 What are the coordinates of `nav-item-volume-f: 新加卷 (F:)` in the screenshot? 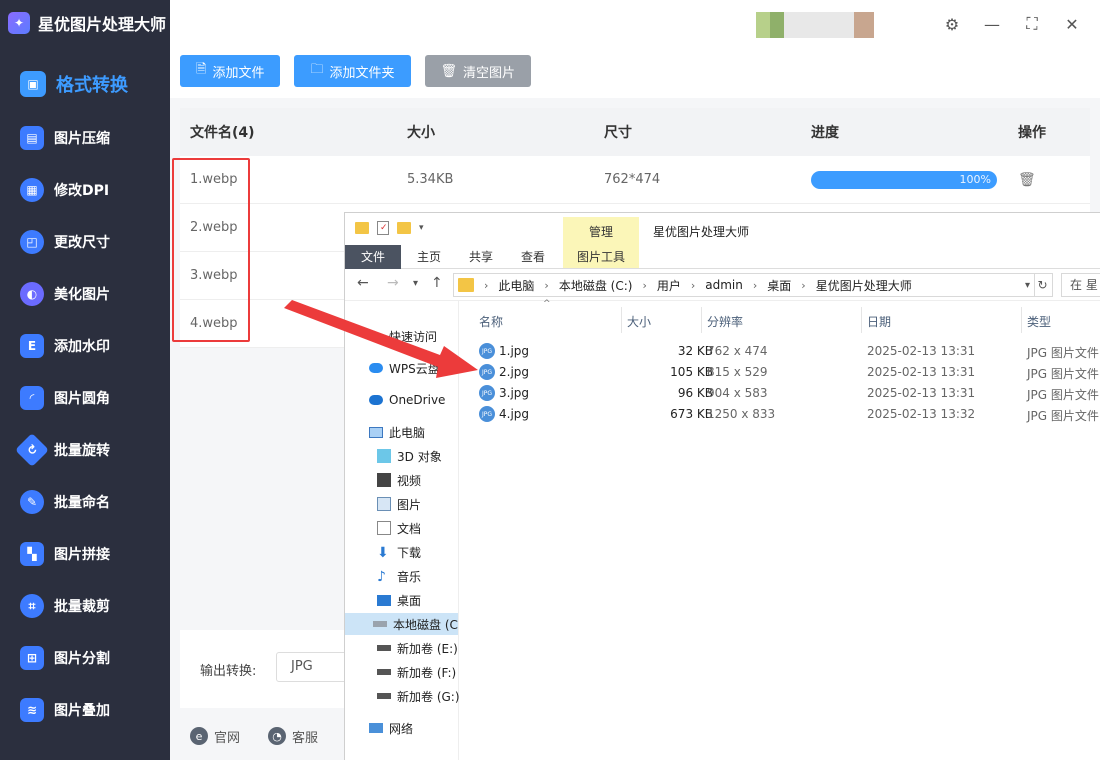 It's located at (416, 672).